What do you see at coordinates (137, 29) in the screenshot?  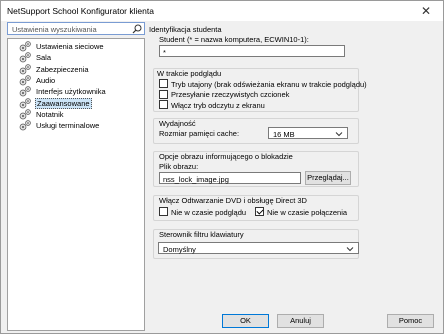 I see `search-icon` at bounding box center [137, 29].